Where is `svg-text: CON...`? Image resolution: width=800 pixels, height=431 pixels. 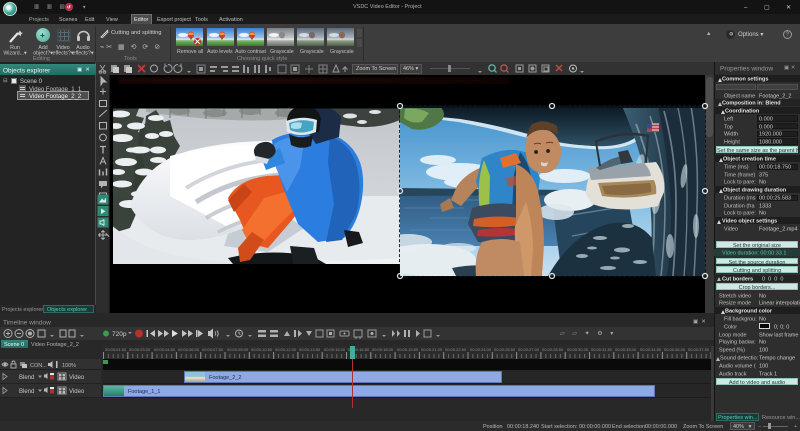 svg-text: CON... is located at coordinates (38, 366).